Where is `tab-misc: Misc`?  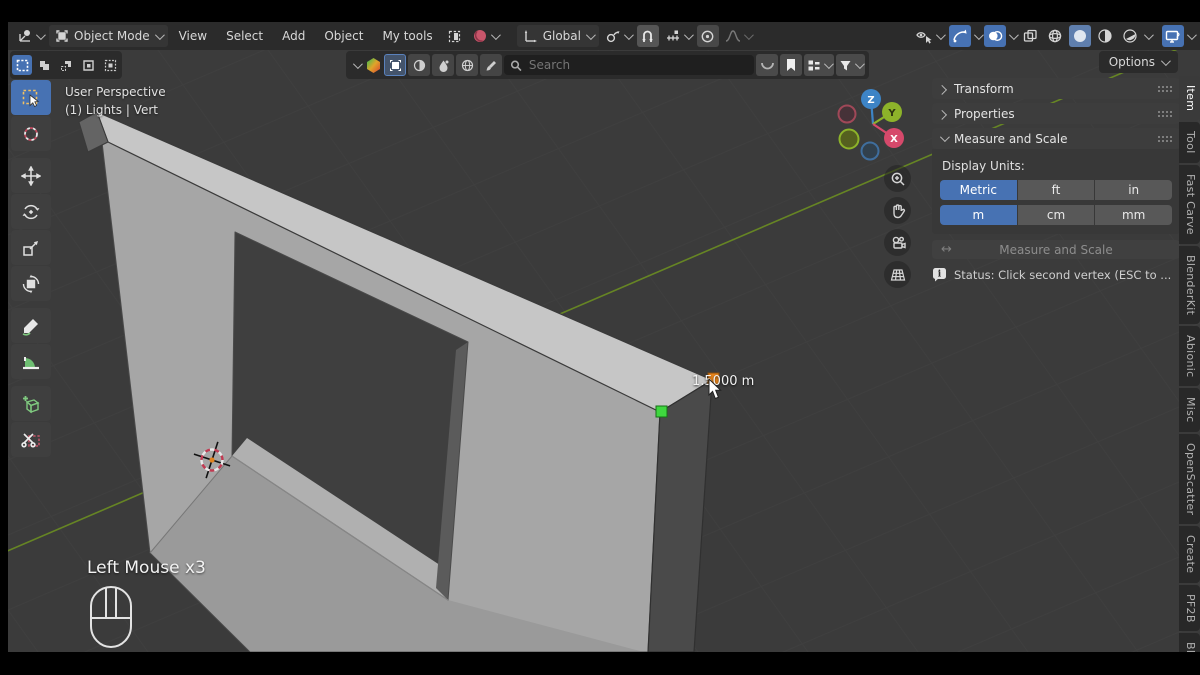
tab-misc: Misc is located at coordinates (1189, 410).